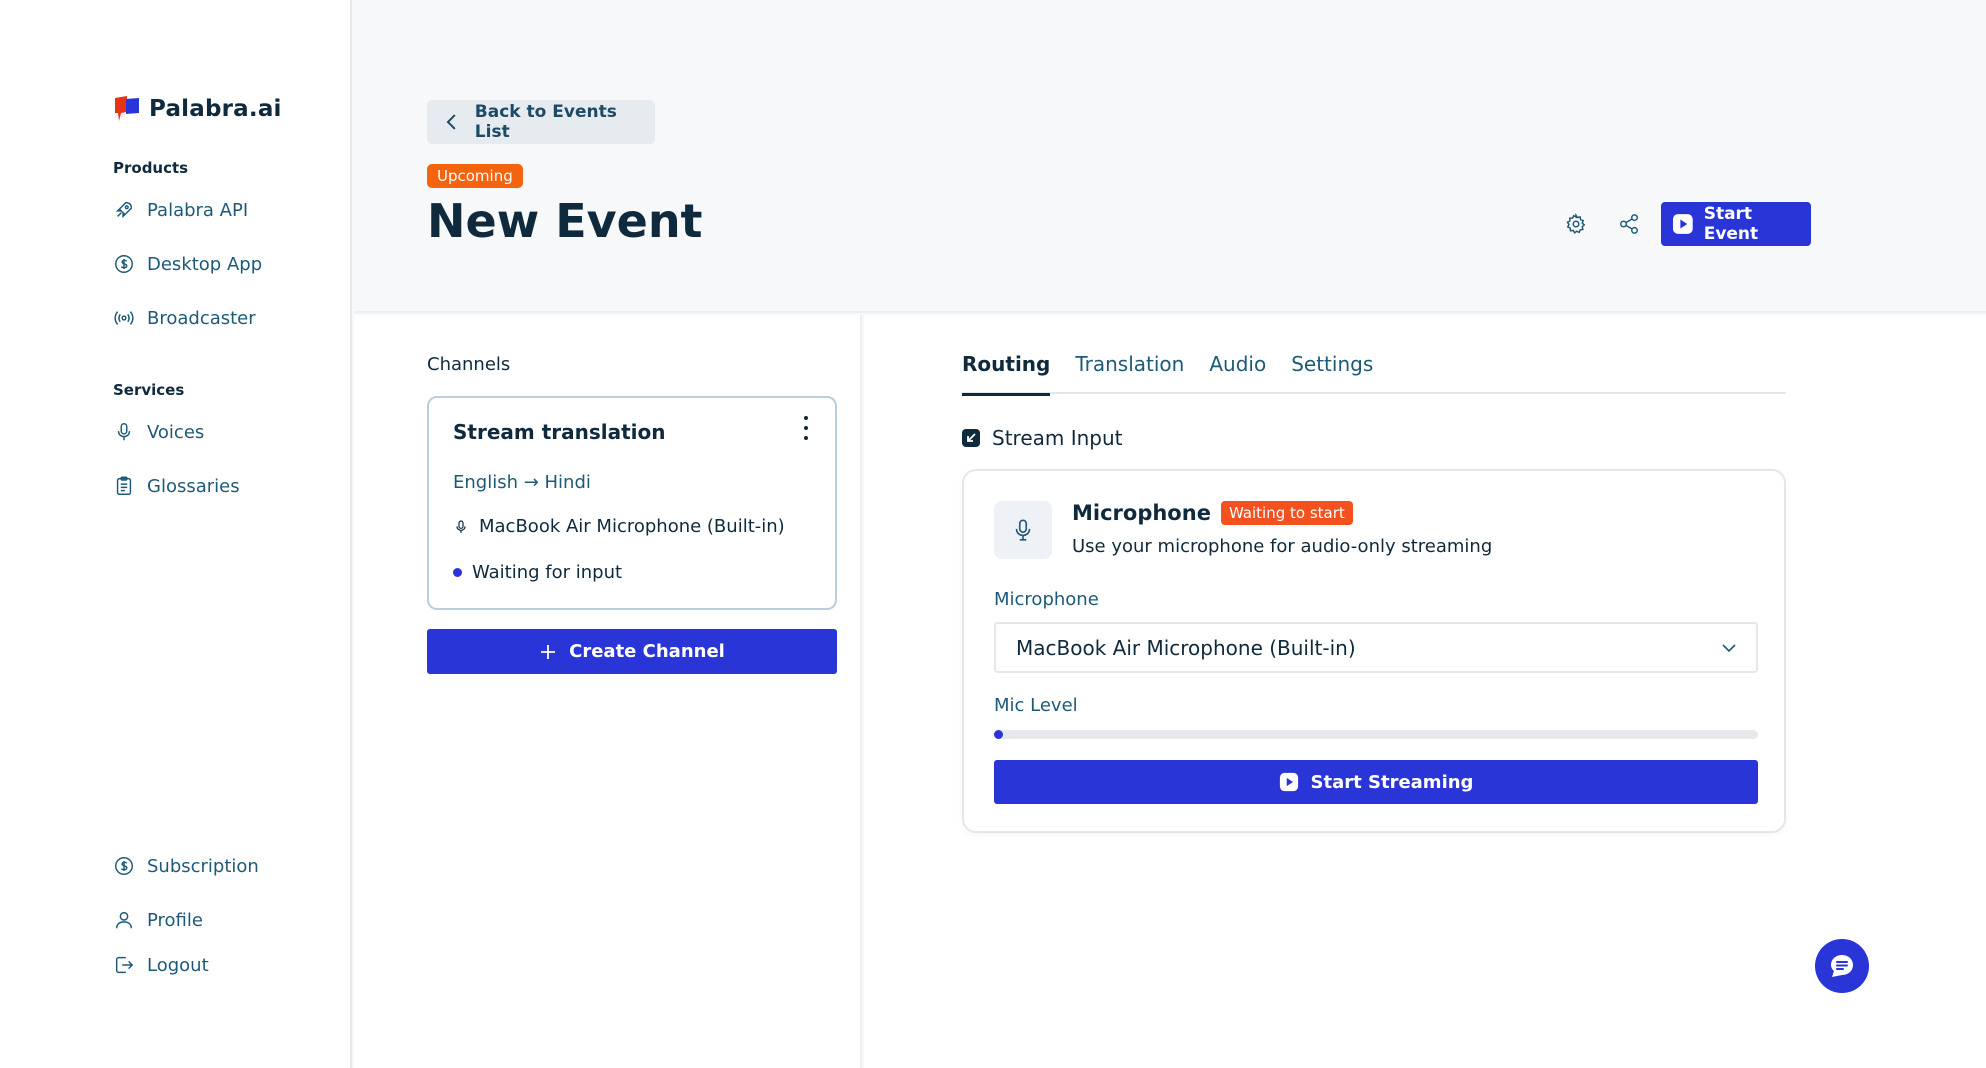  What do you see at coordinates (559, 432) in the screenshot?
I see `channel-title: Stream translation` at bounding box center [559, 432].